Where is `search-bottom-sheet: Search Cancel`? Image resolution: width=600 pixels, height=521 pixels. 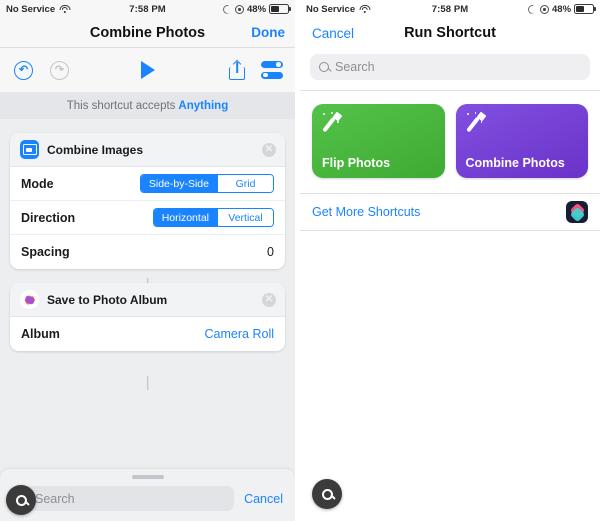 search-bottom-sheet: Search Cancel is located at coordinates (147, 495).